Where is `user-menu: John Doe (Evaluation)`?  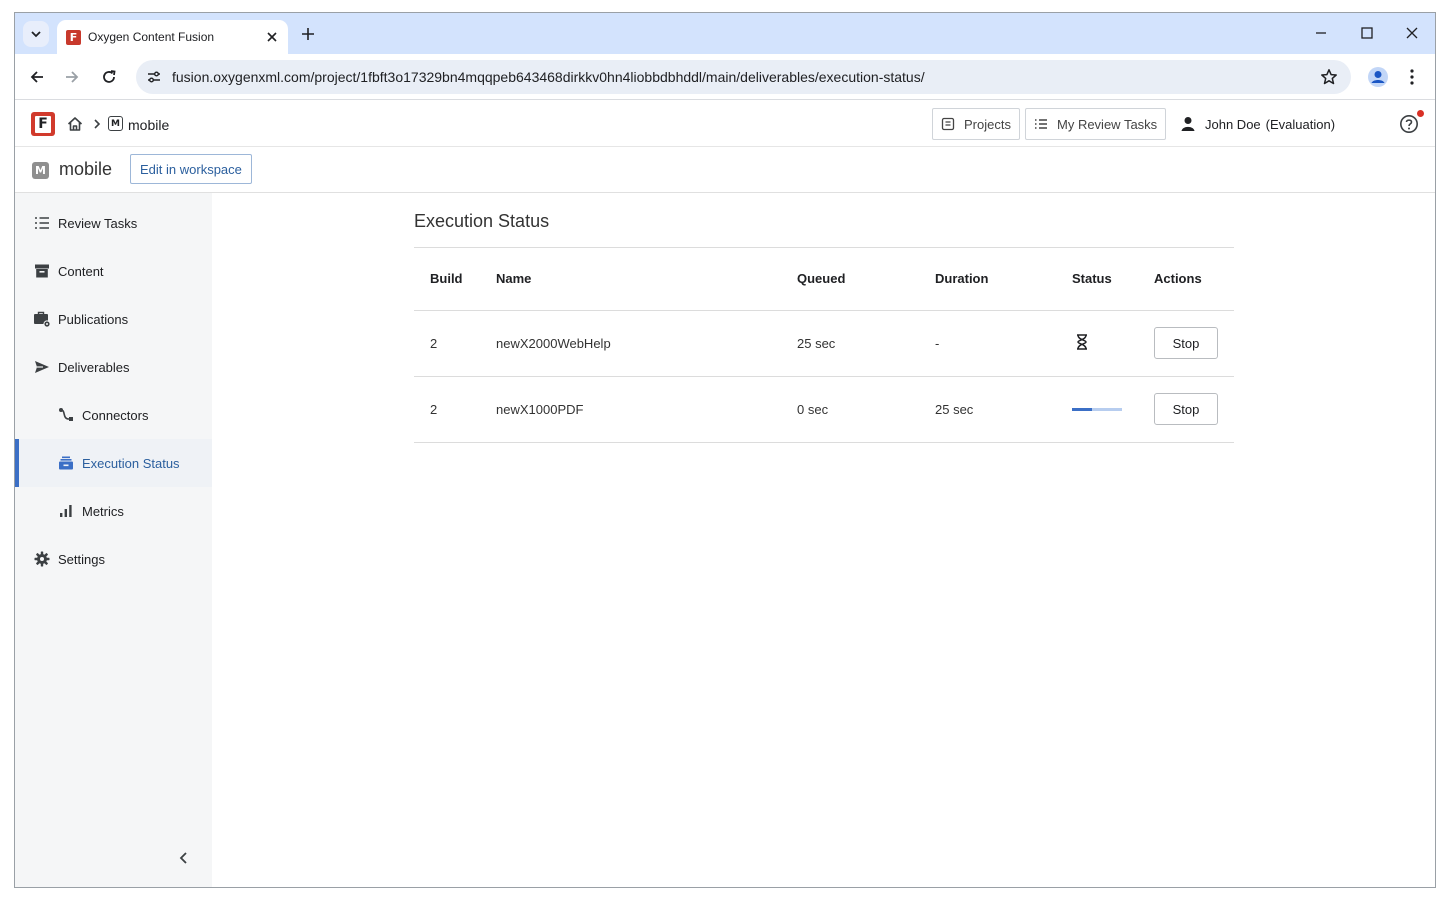 user-menu: John Doe (Evaluation) is located at coordinates (1258, 124).